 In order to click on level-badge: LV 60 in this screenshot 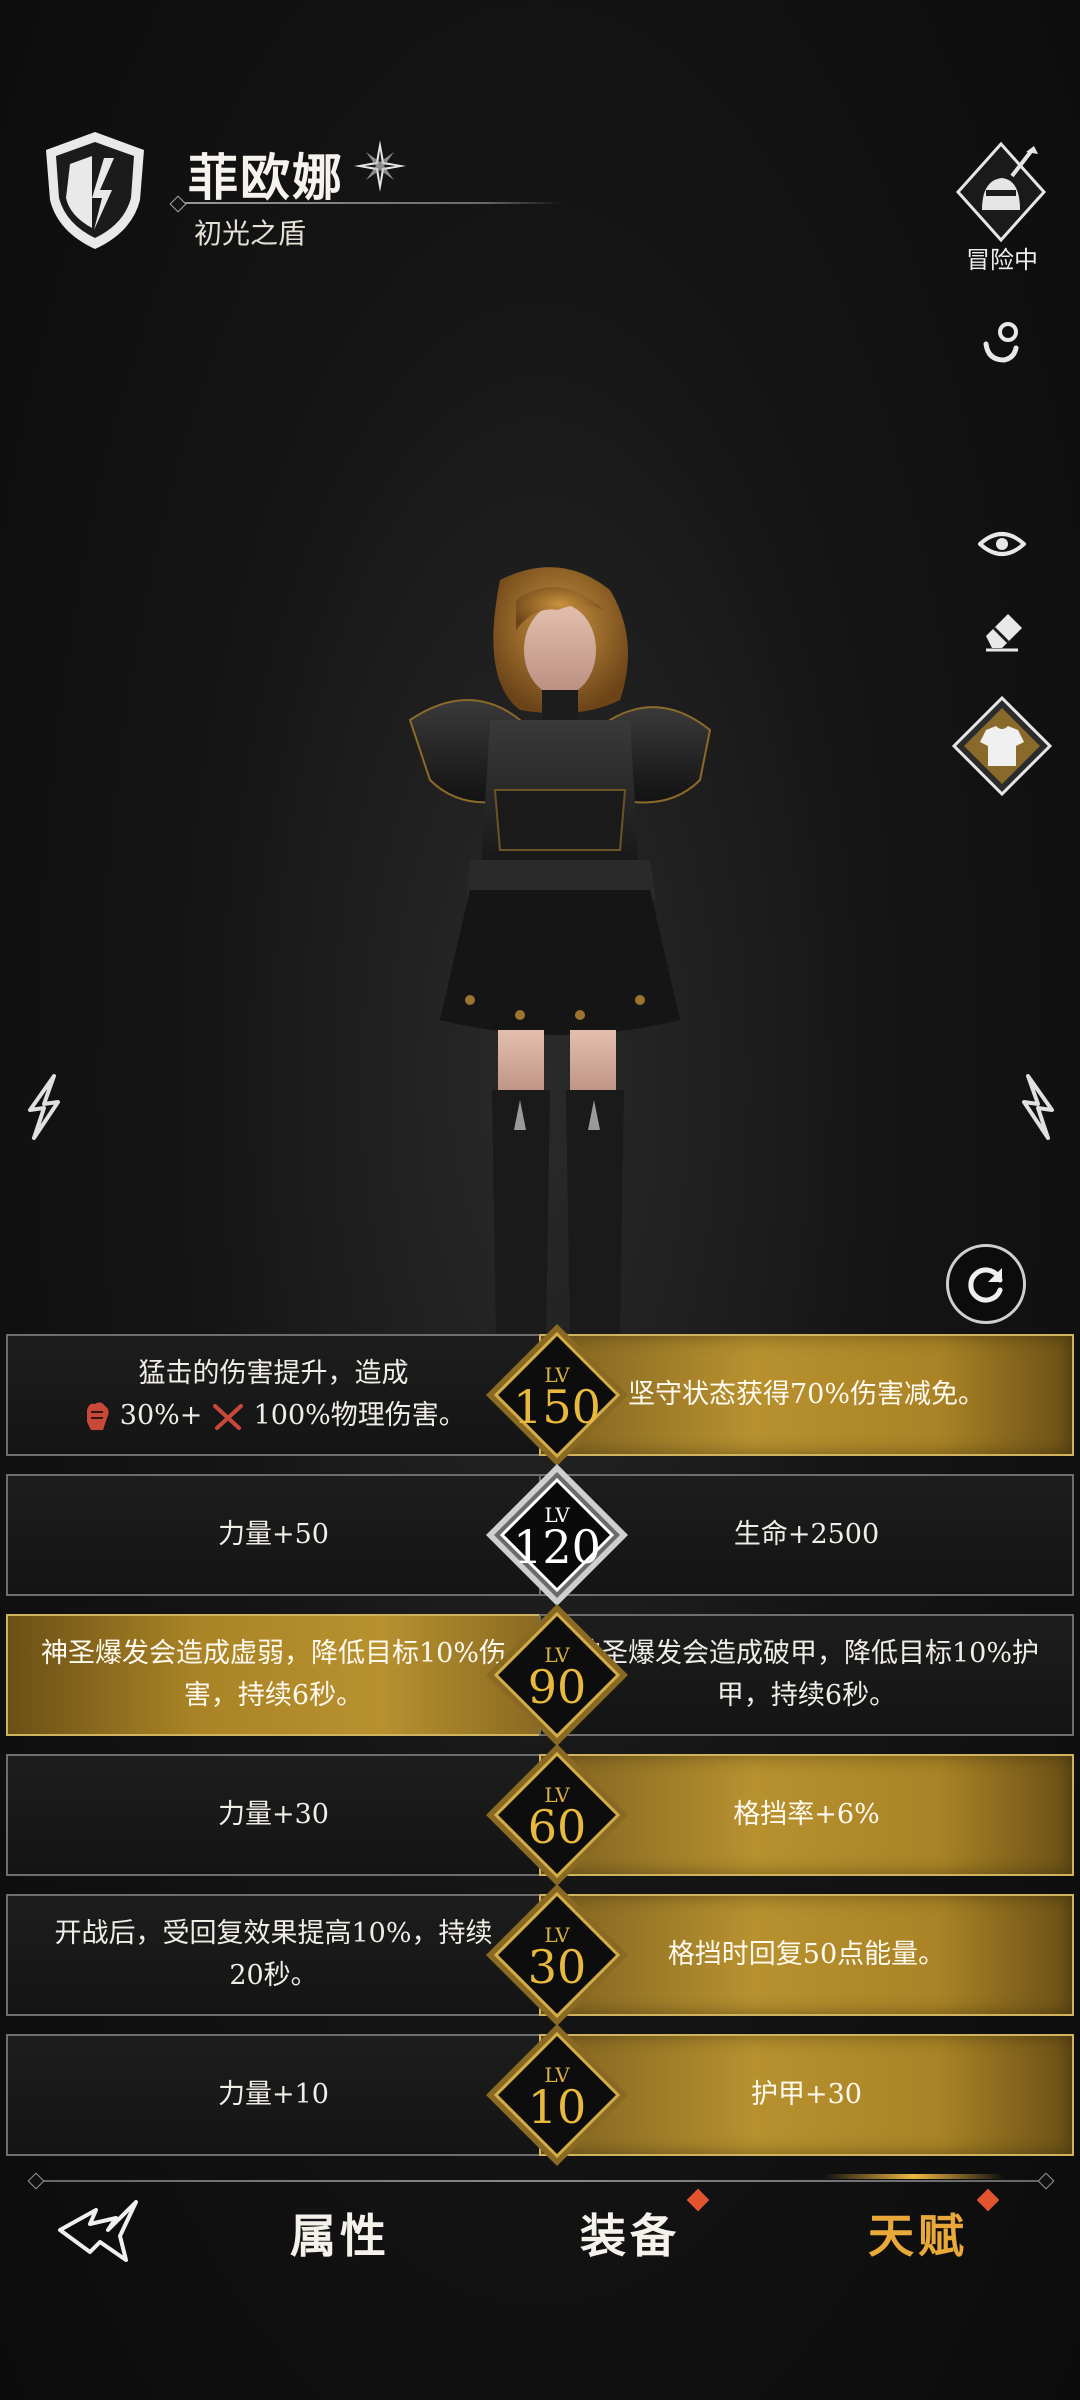, I will do `click(557, 1815)`.